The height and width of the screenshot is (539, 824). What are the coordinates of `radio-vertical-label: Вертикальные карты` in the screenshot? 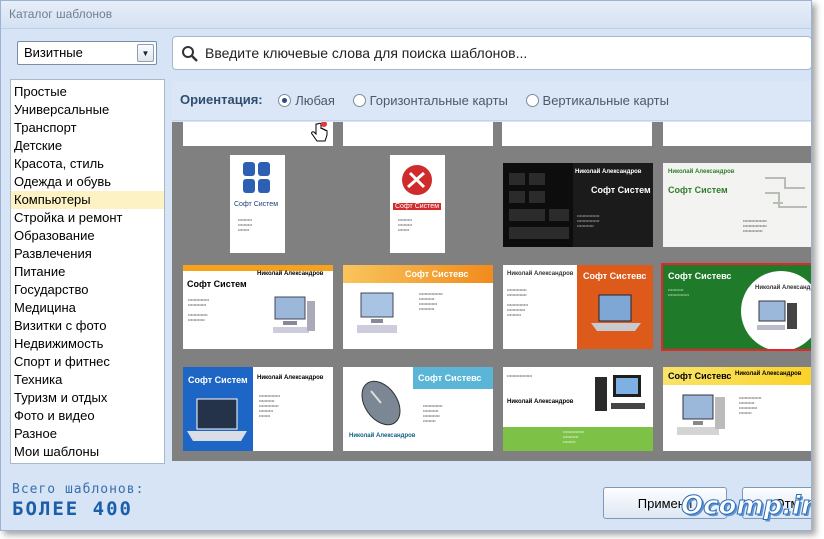 It's located at (605, 101).